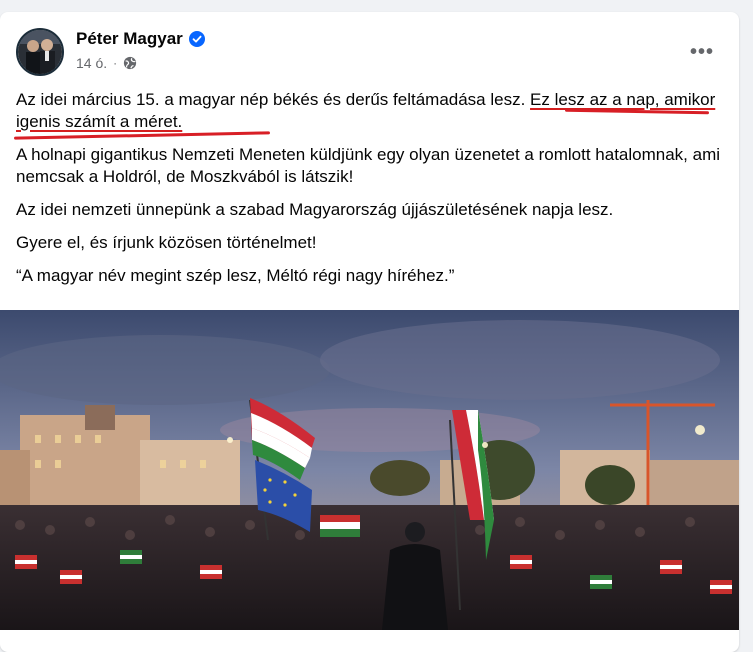 This screenshot has width=753, height=652. What do you see at coordinates (366, 52) in the screenshot?
I see `post-header: Péter Magyar 14 ó. · •••` at bounding box center [366, 52].